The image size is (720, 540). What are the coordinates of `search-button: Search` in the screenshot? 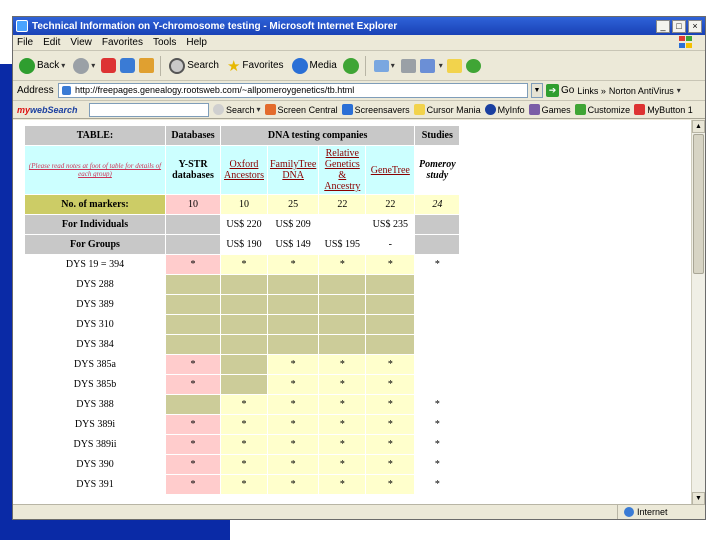 It's located at (194, 65).